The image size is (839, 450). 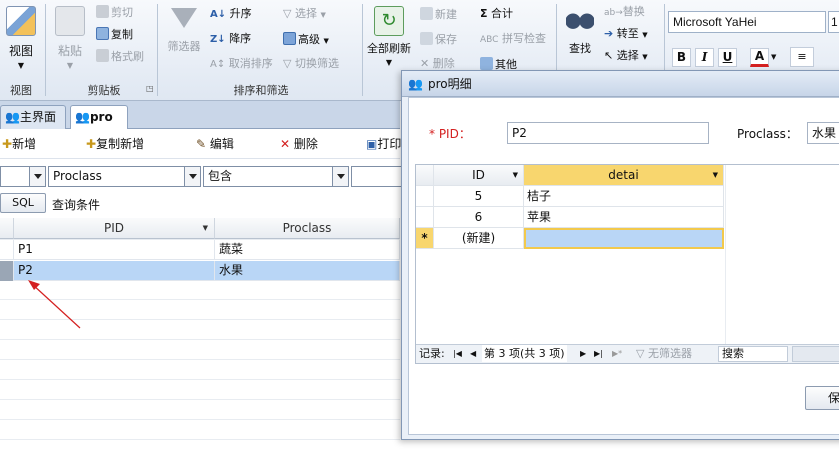 What do you see at coordinates (114, 250) in the screenshot?
I see `cell-pid: P1` at bounding box center [114, 250].